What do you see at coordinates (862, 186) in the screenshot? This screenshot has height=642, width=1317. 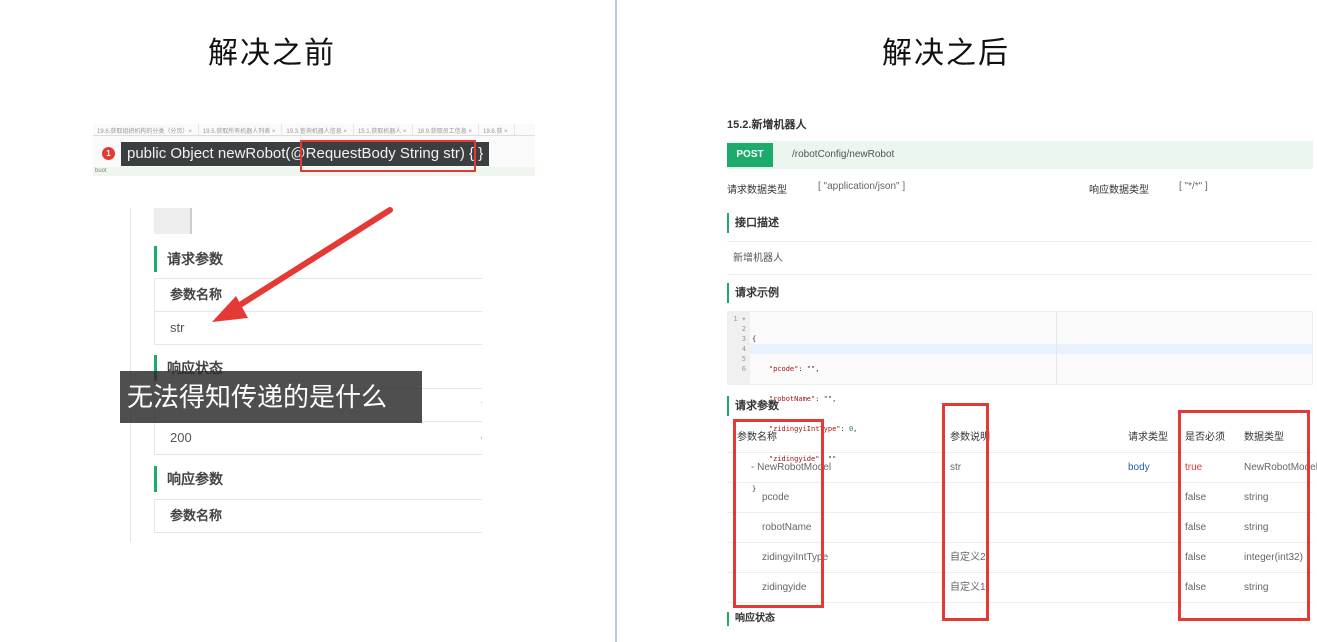 I see `request-type-value: [ "application/json" ]` at bounding box center [862, 186].